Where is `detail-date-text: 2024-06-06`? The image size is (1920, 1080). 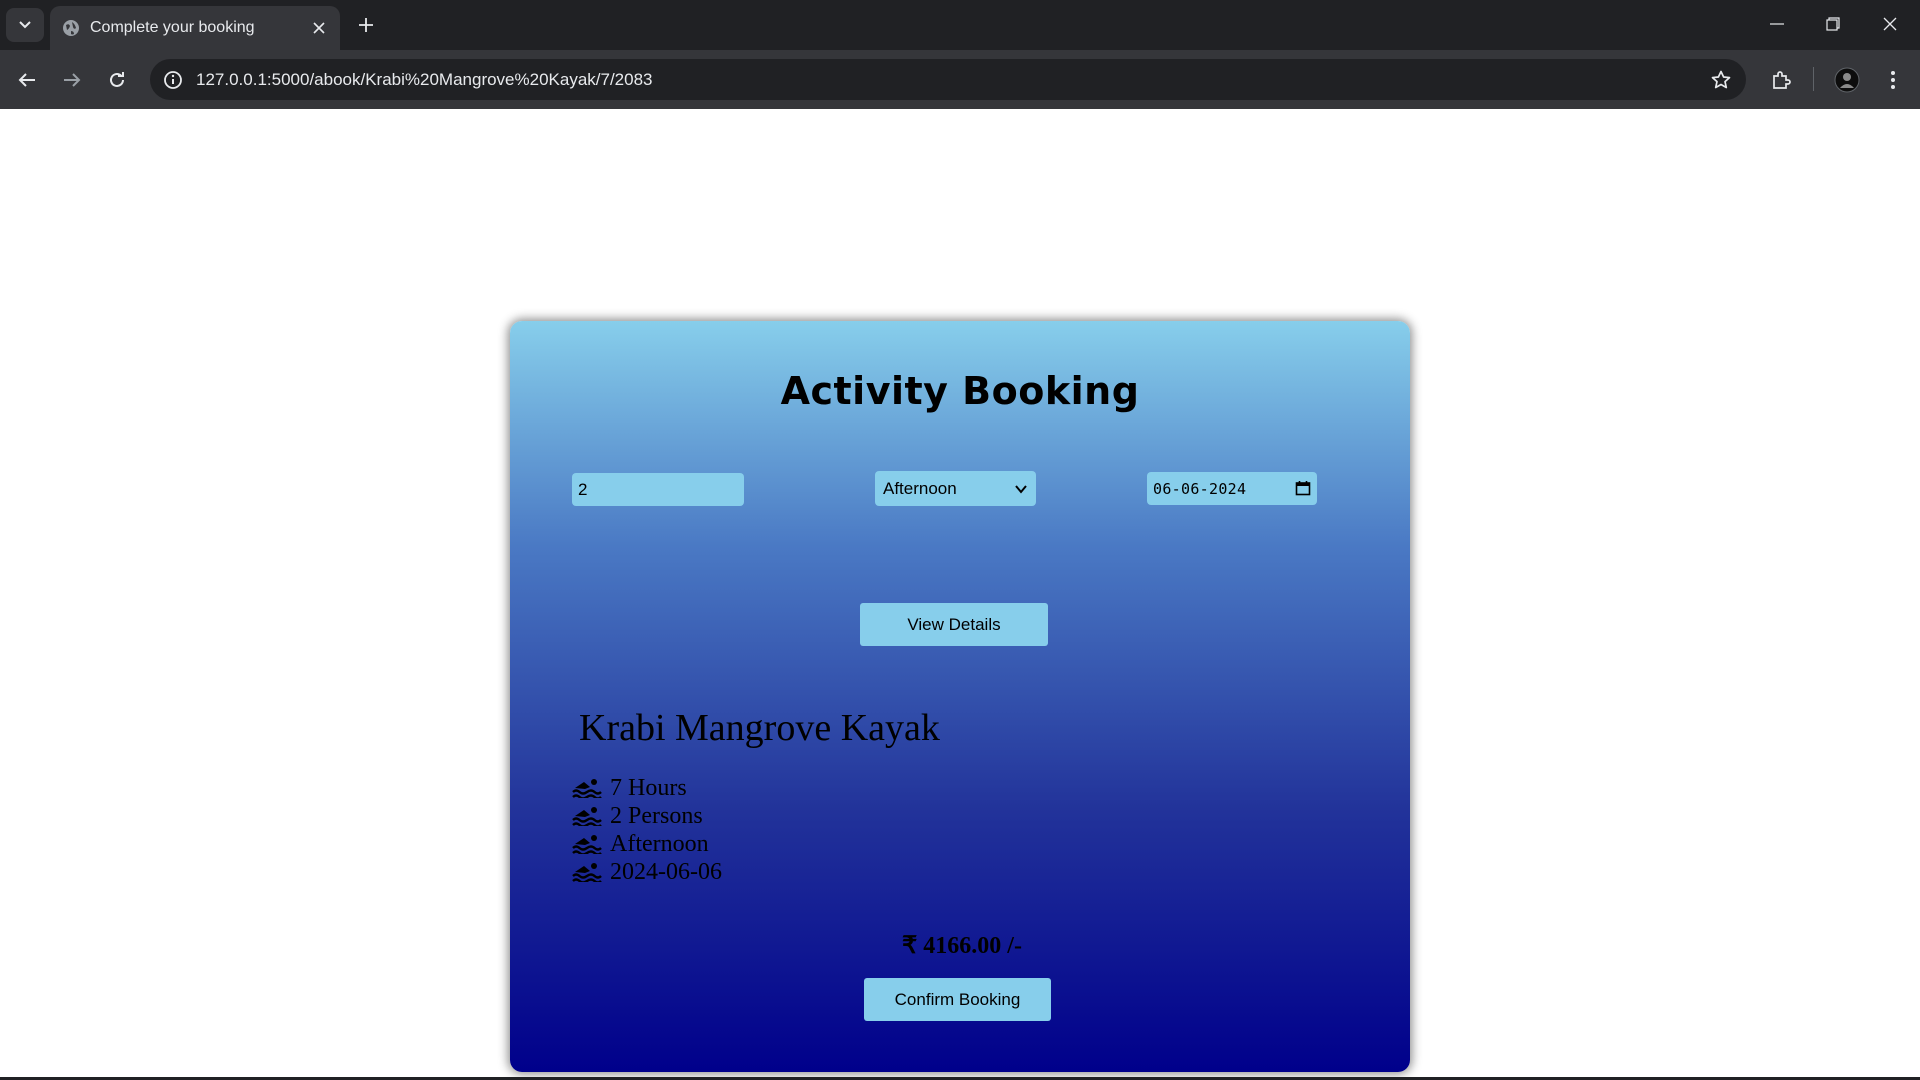 detail-date-text: 2024-06-06 is located at coordinates (666, 871).